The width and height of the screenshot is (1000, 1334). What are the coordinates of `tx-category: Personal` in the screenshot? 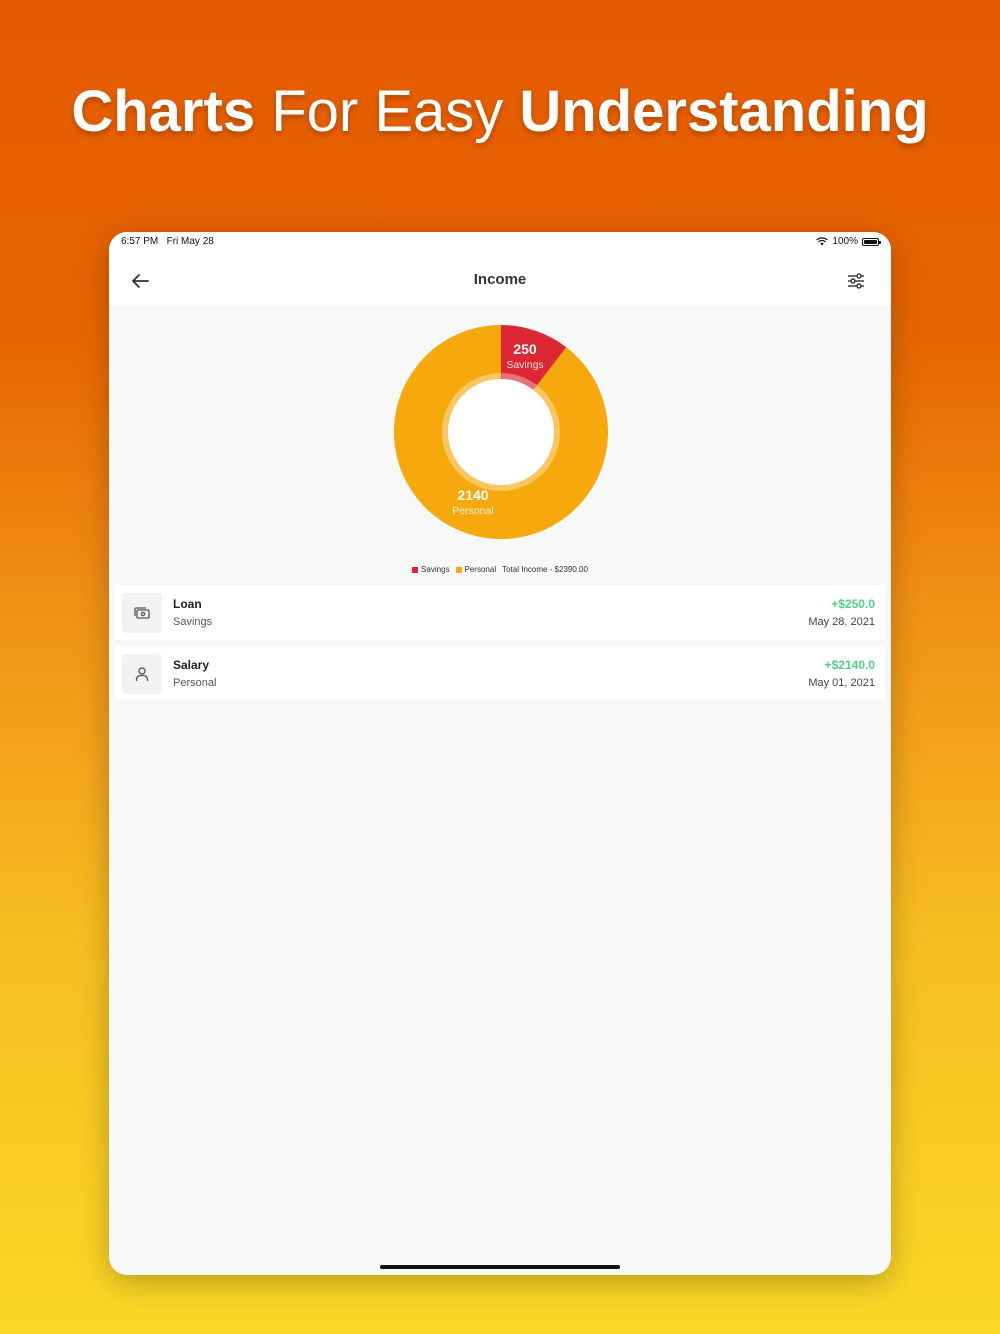 It's located at (195, 683).